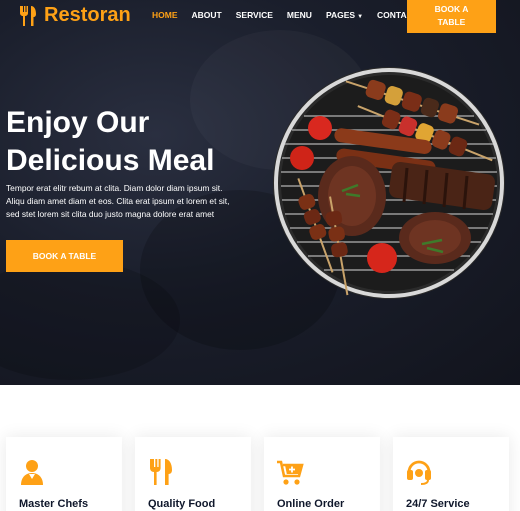 The image size is (520, 511). I want to click on service-card-online-order: Online Order, so click(322, 474).